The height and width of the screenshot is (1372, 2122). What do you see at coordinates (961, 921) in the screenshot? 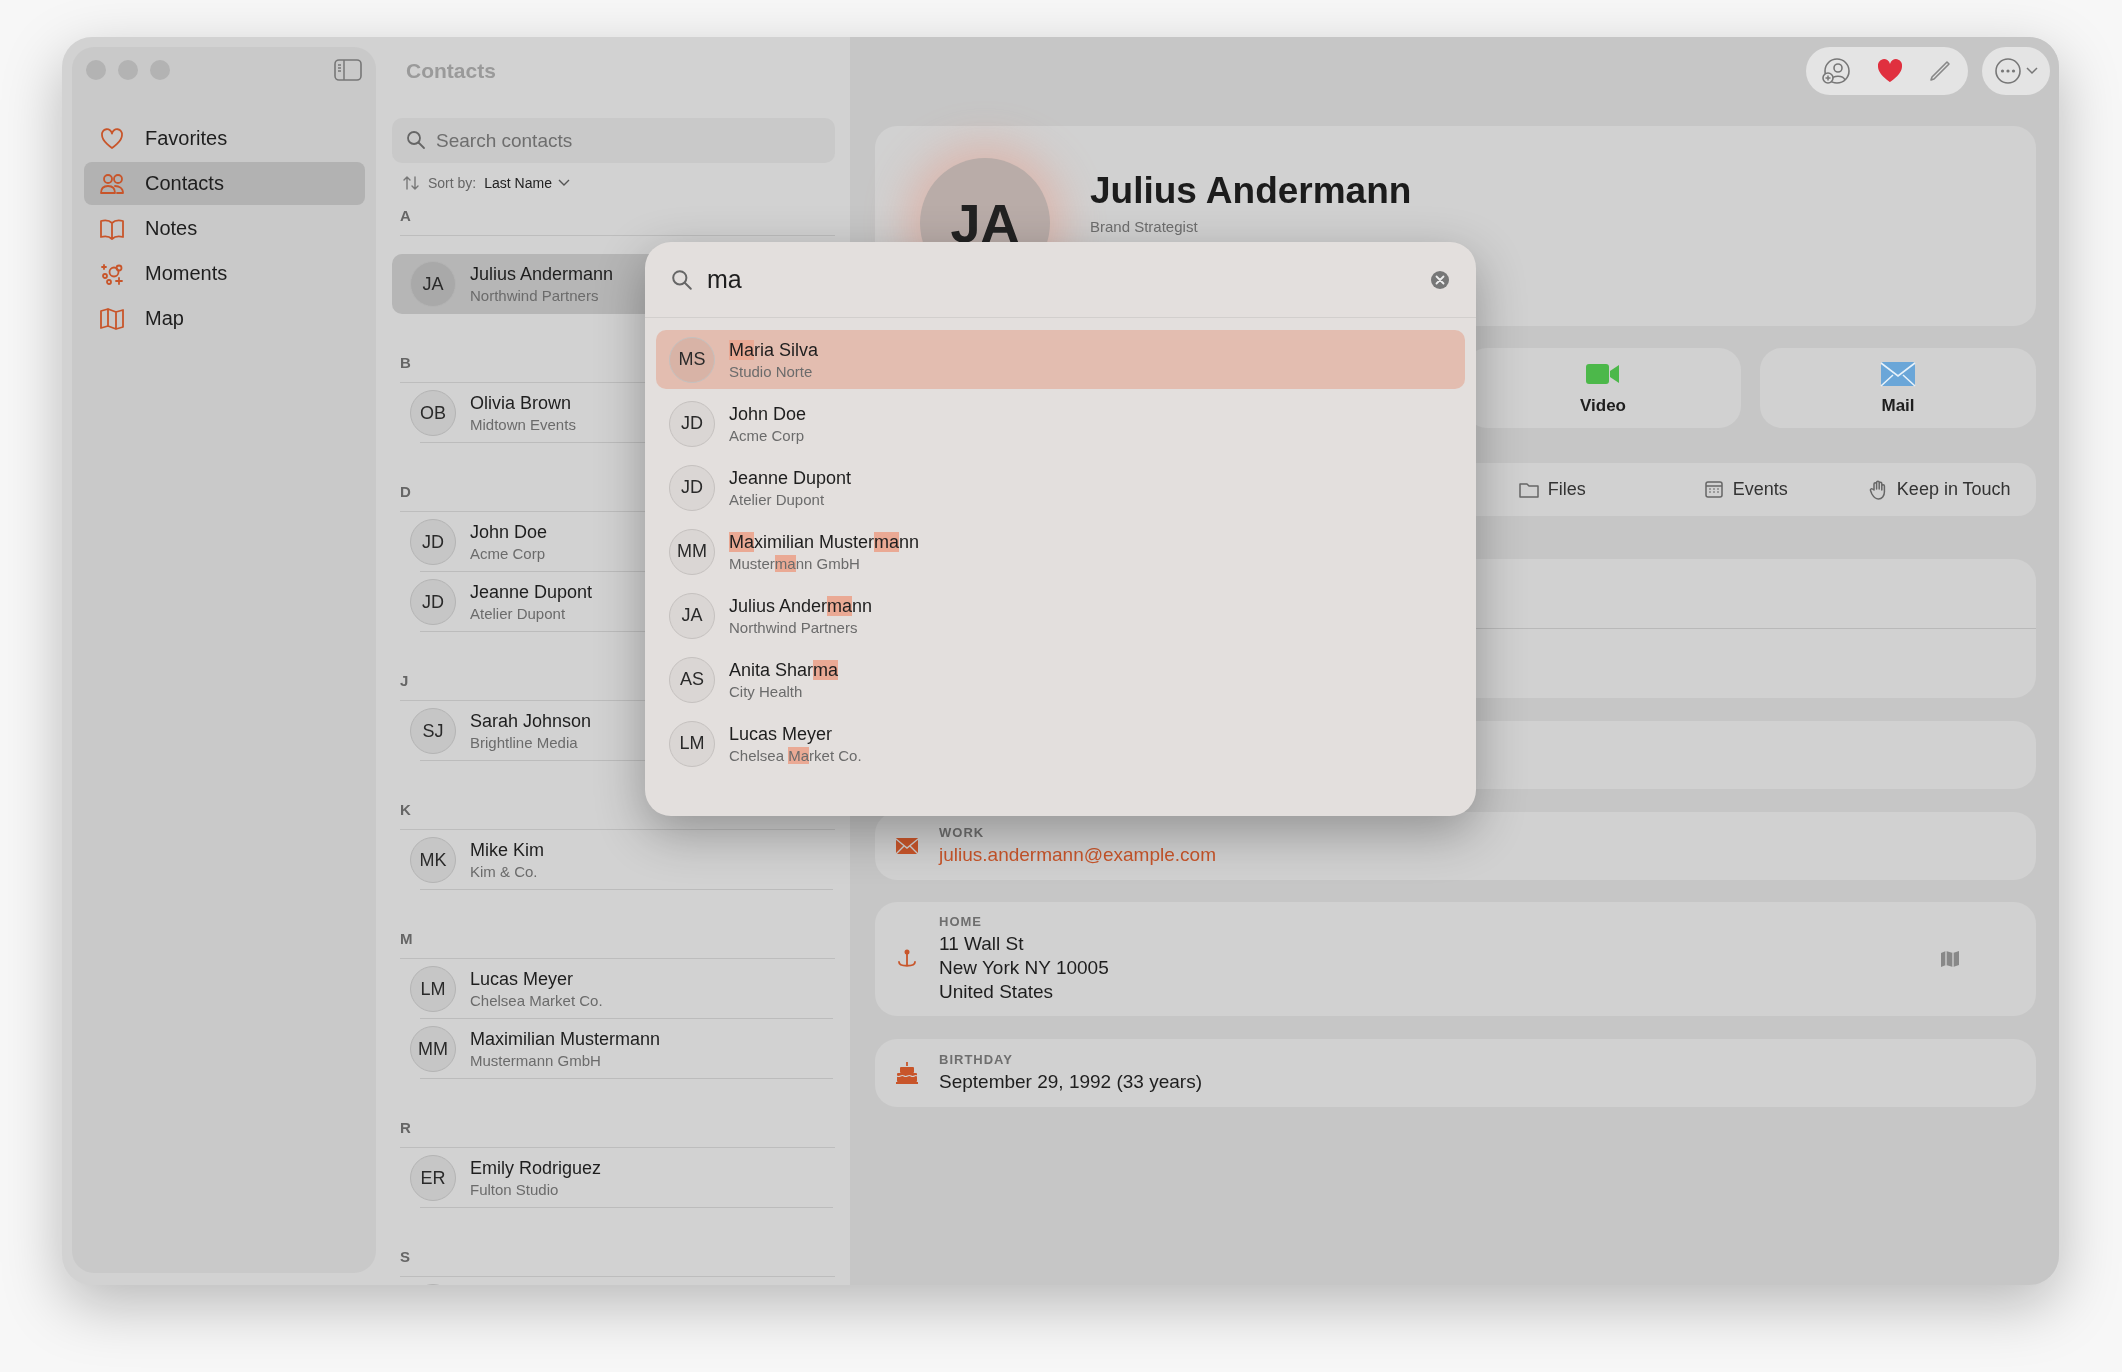
I see `field-label: HOME` at bounding box center [961, 921].